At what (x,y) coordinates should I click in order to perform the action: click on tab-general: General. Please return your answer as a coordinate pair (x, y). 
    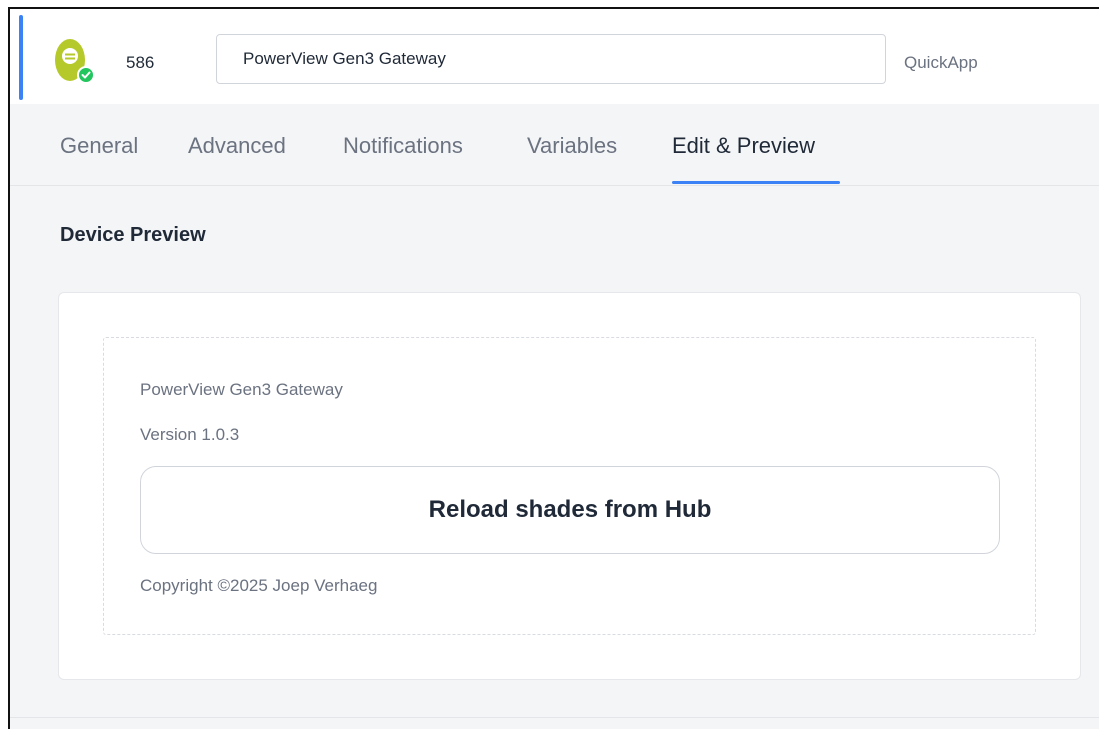
    Looking at the image, I should click on (99, 146).